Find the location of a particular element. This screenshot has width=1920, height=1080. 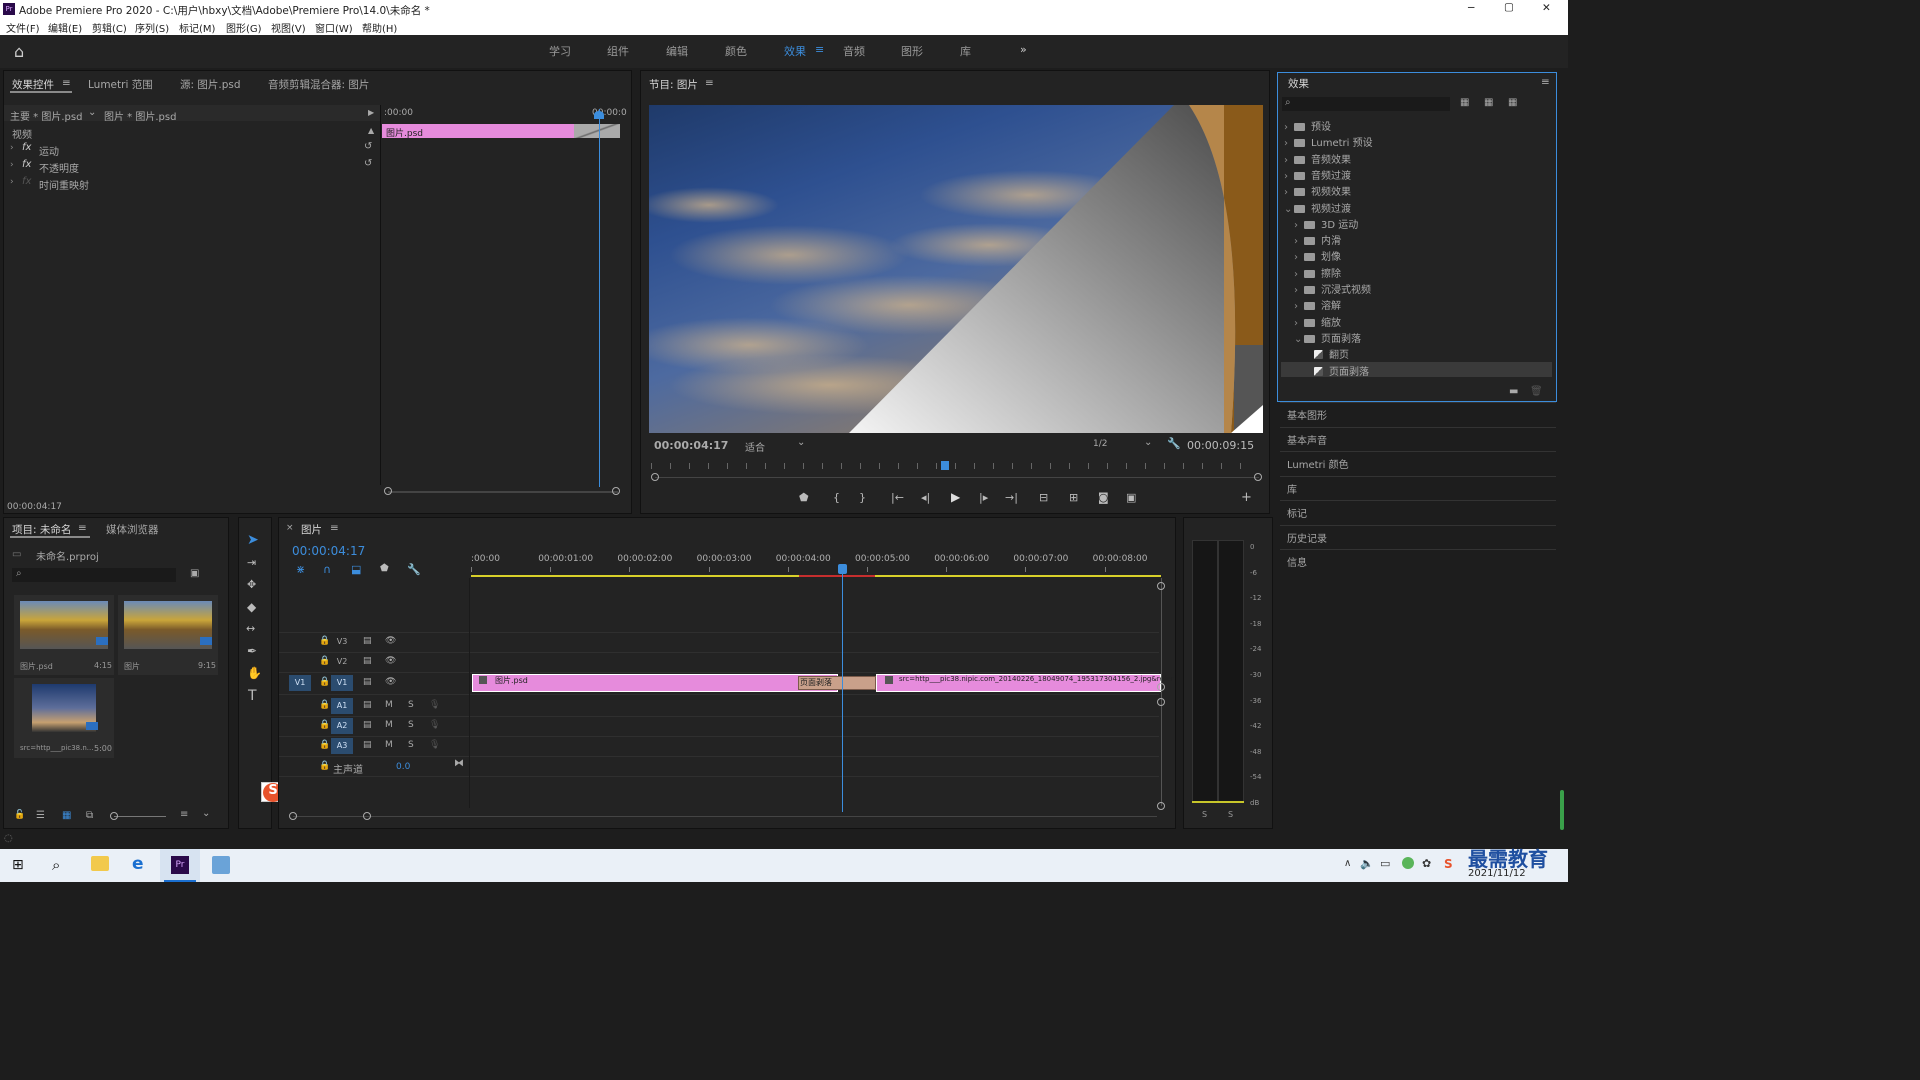

accelerated-effects-icon: ▦ is located at coordinates (1464, 102).